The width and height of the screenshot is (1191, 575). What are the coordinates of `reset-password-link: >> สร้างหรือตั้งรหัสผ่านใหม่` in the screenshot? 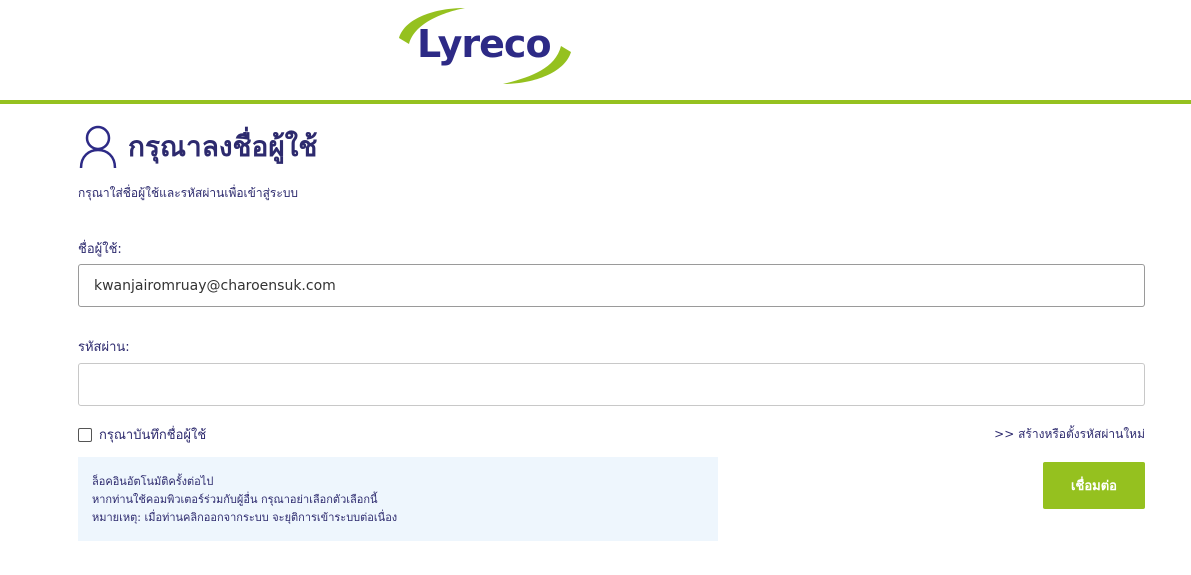 It's located at (1069, 434).